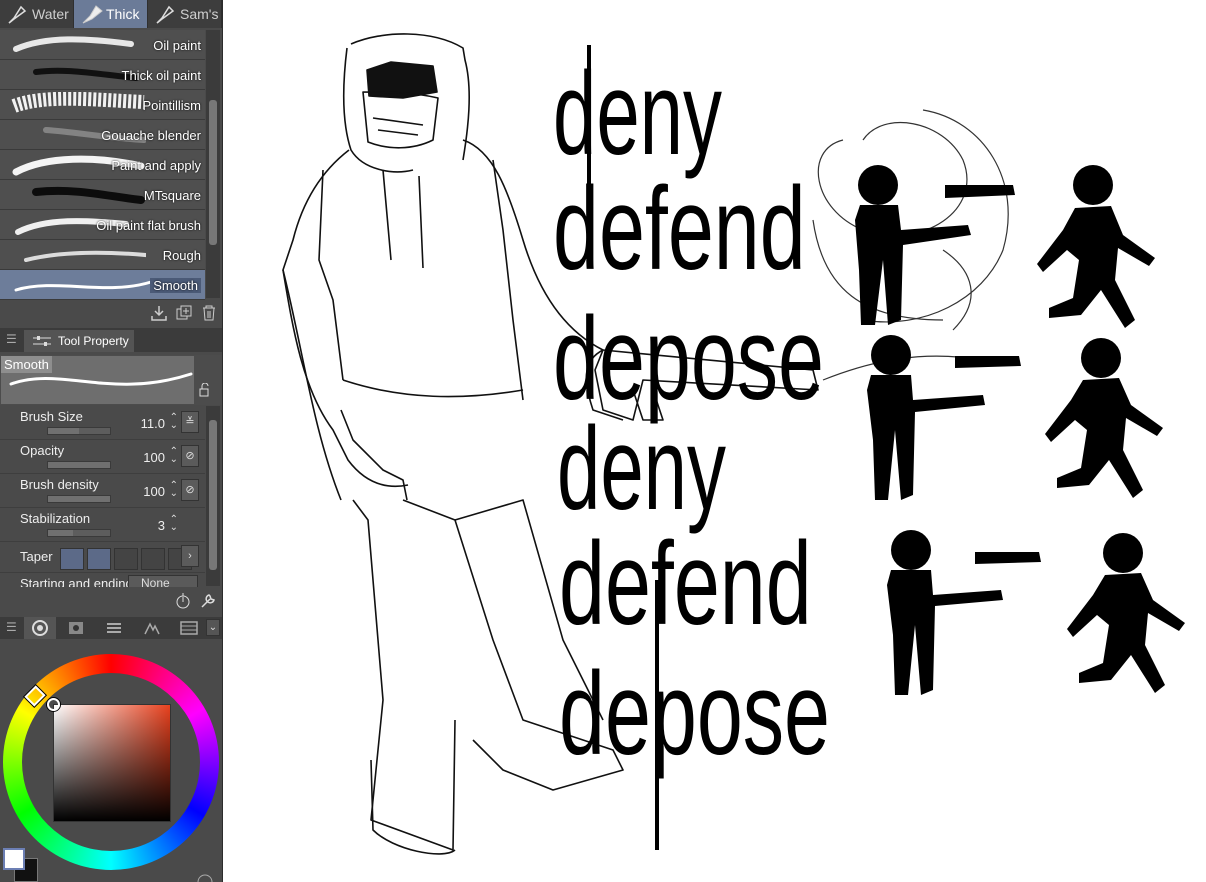 The height and width of the screenshot is (882, 1206). I want to click on reset-icon, so click(183, 601).